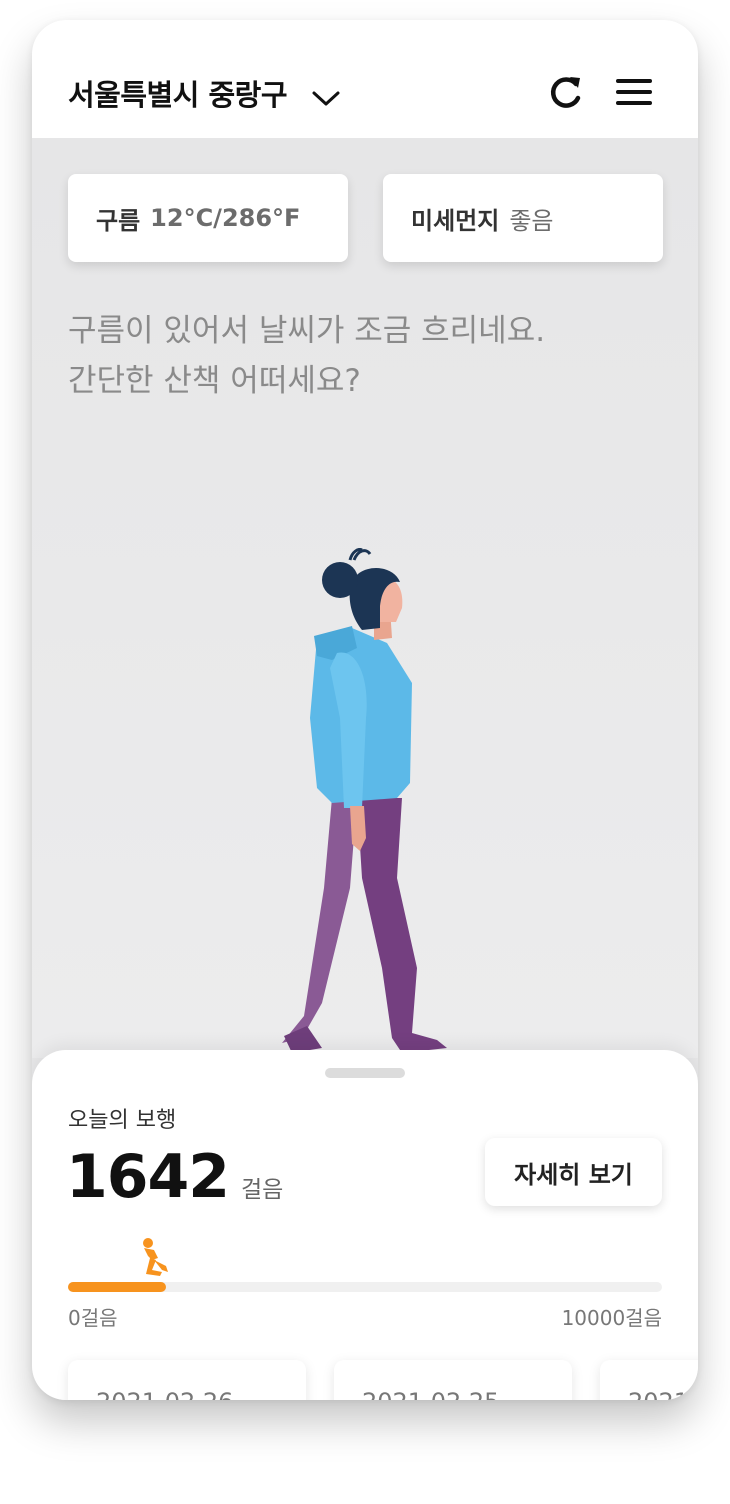 The height and width of the screenshot is (1504, 730). What do you see at coordinates (453, 1380) in the screenshot?
I see `history-card: 2021.02.25` at bounding box center [453, 1380].